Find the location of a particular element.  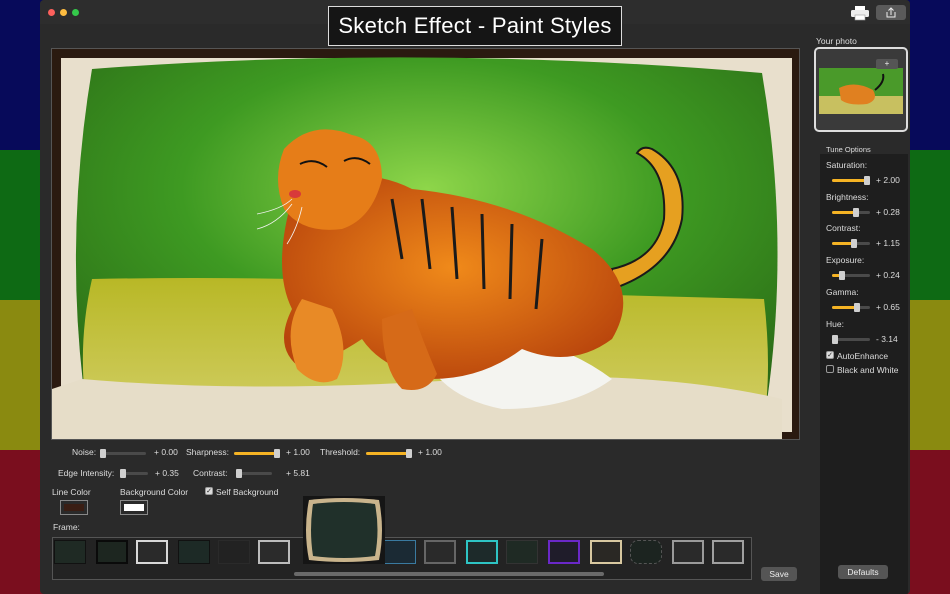

threshold-slider is located at coordinates (389, 453).